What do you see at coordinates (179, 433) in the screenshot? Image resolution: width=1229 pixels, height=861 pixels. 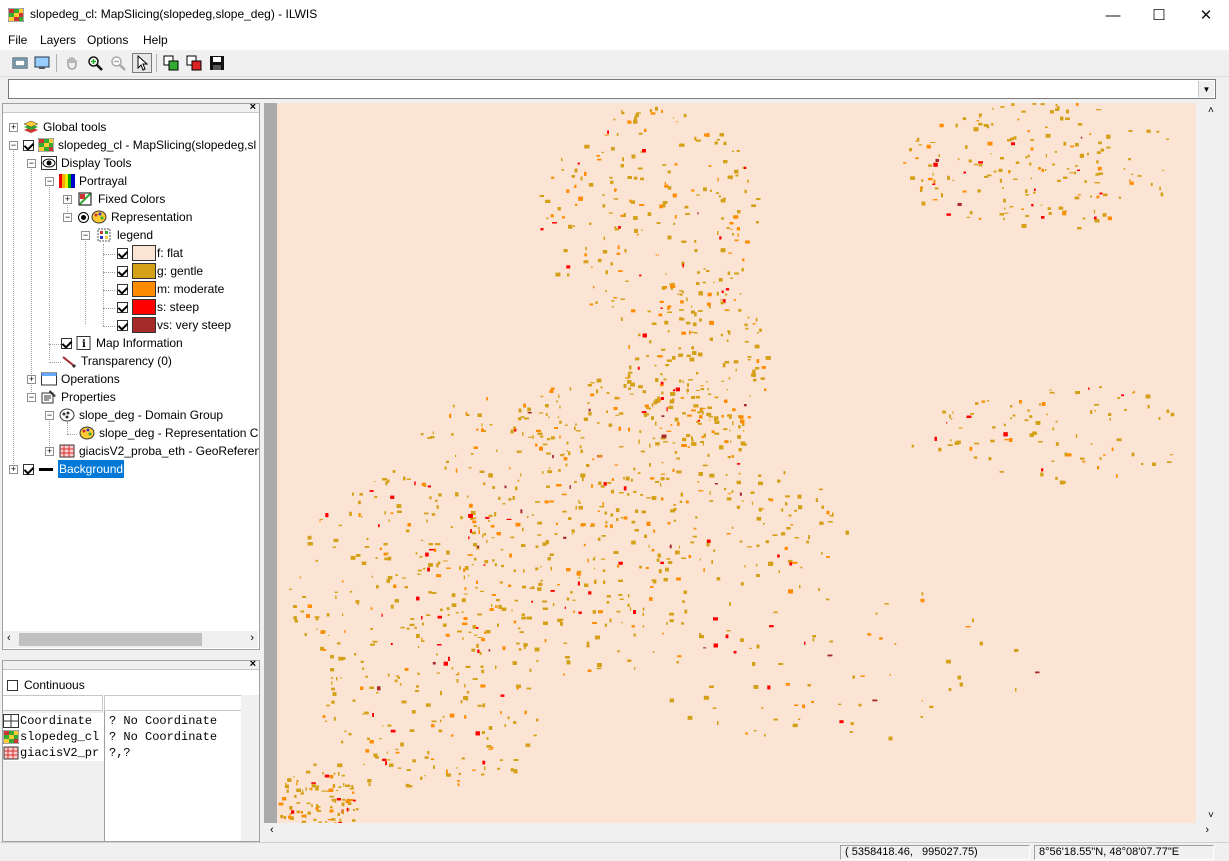 I see `tree-label: slope_deg - Representation Cl` at bounding box center [179, 433].